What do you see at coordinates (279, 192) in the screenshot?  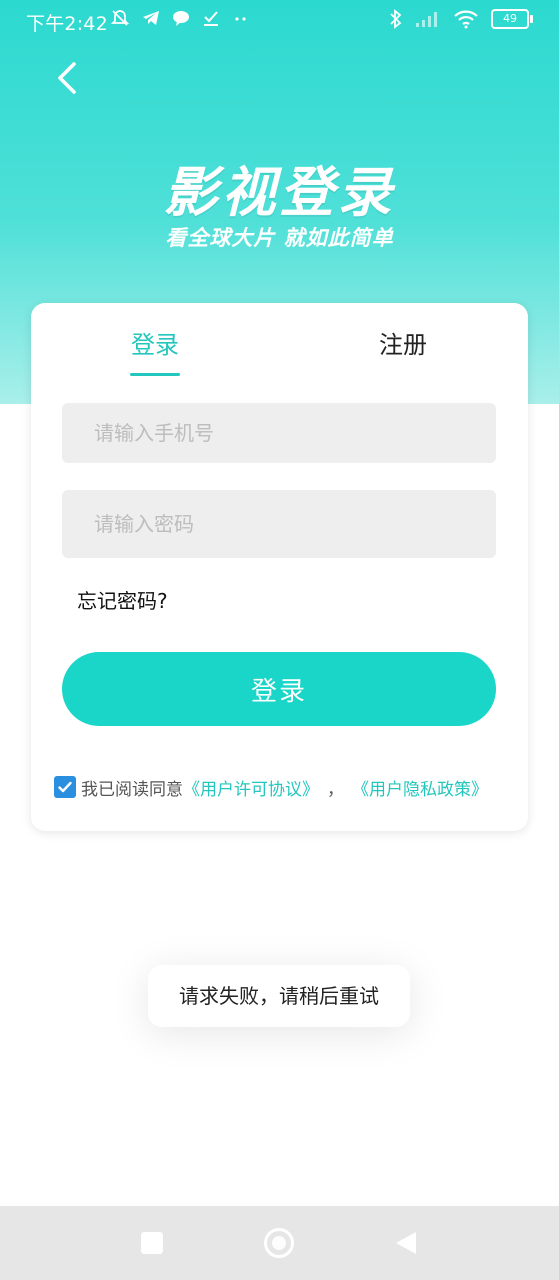 I see `hero-title: 影视登录` at bounding box center [279, 192].